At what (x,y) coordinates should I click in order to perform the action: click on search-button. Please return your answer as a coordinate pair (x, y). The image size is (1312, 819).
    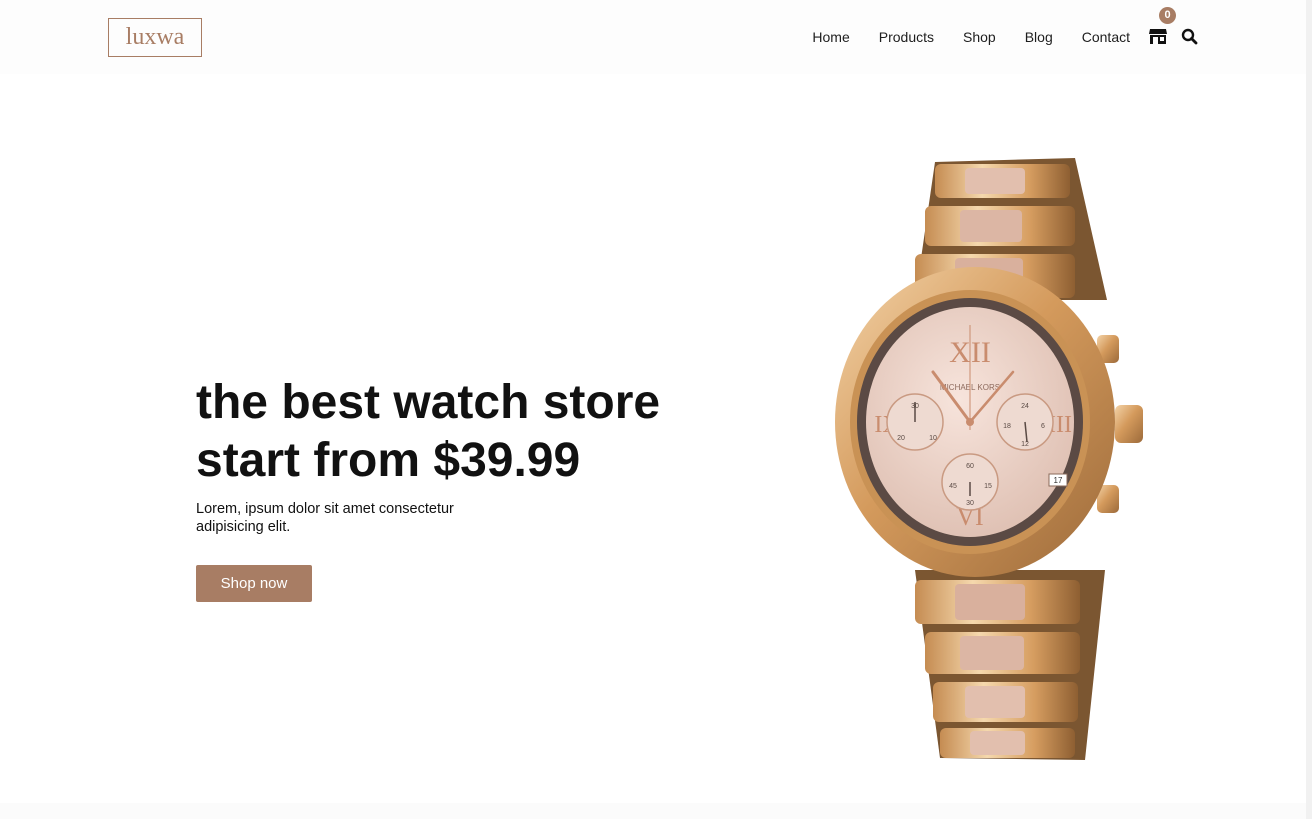
    Looking at the image, I should click on (1189, 36).